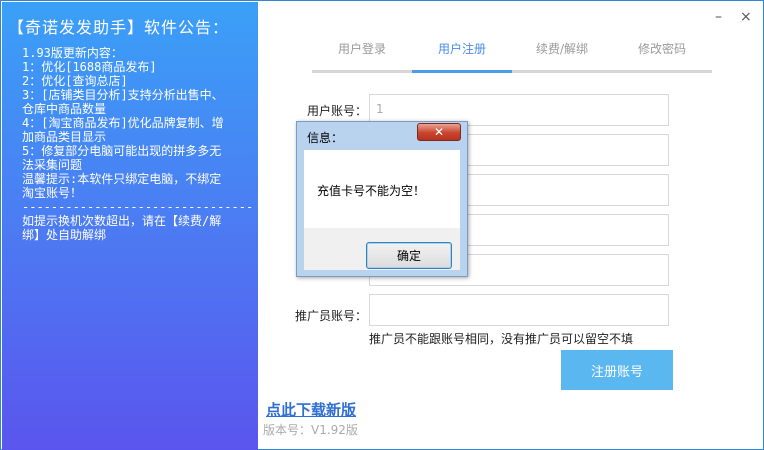  I want to click on tab-change-password: 修改密码, so click(662, 53).